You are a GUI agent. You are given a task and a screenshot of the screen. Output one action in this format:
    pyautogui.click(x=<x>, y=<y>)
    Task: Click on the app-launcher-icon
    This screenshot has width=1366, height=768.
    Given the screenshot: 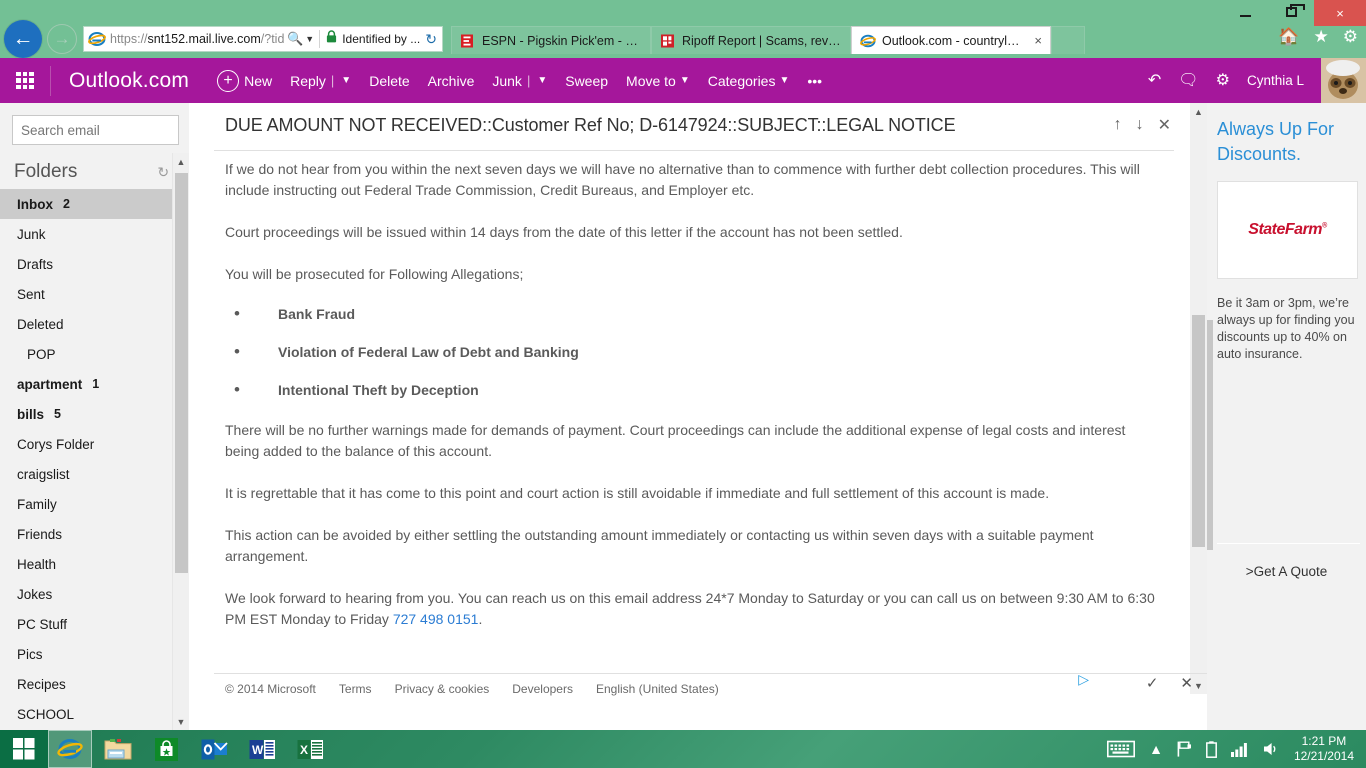 What is the action you would take?
    pyautogui.click(x=25, y=80)
    